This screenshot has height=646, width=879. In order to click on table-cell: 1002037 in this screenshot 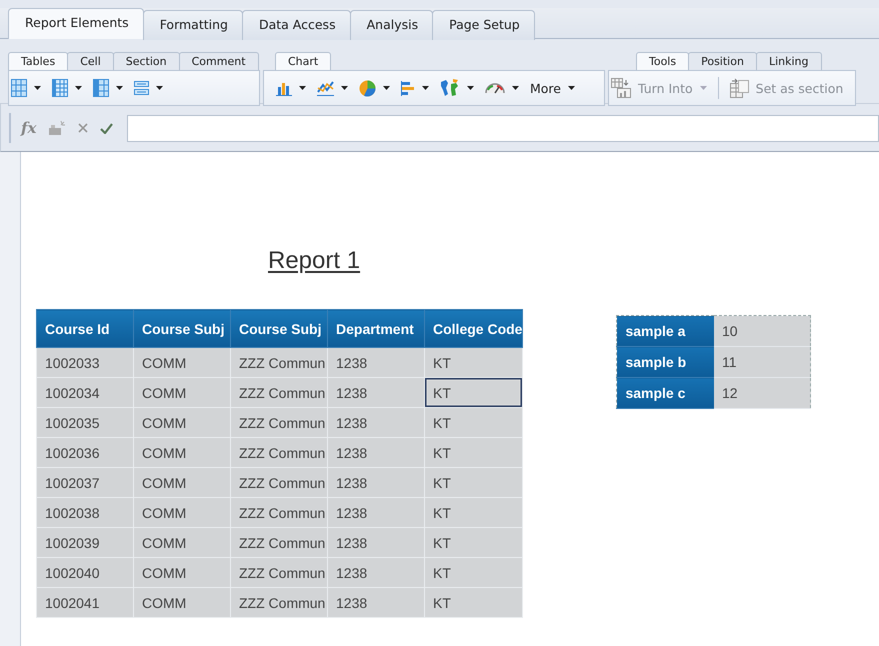, I will do `click(85, 483)`.